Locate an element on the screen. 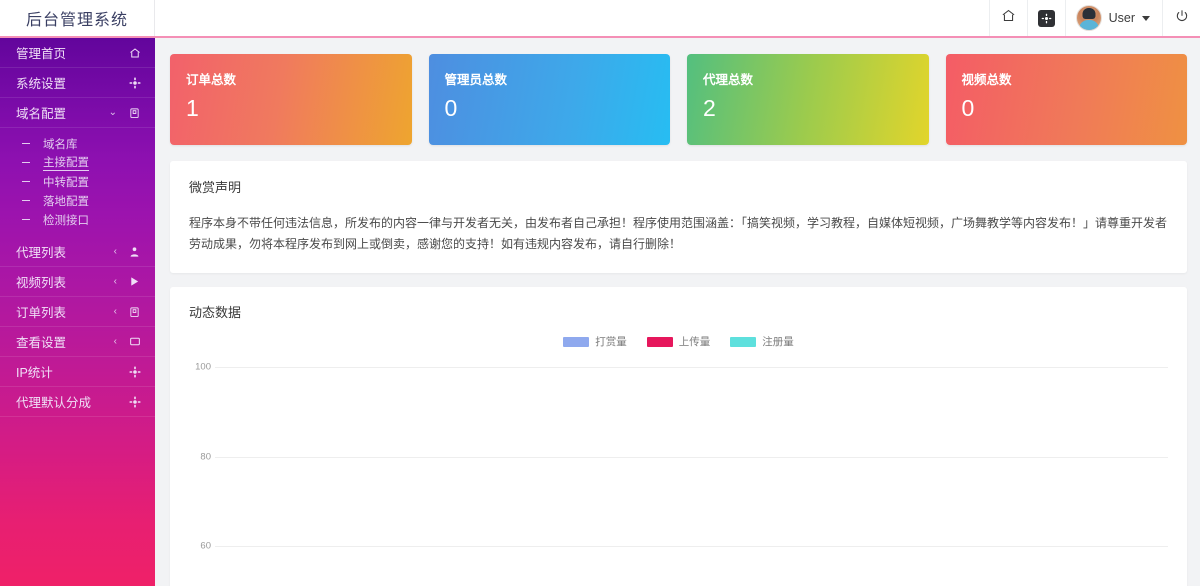 This screenshot has width=1200, height=586. top-header-bar: 后台管理系统 User is located at coordinates (600, 19).